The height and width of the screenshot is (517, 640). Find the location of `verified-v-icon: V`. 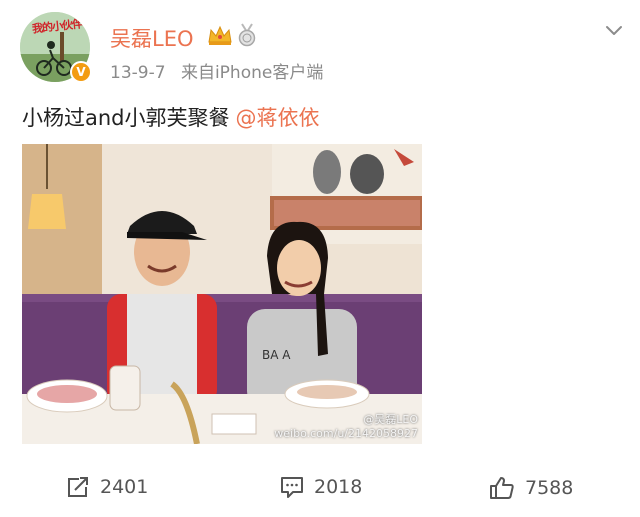

verified-v-icon: V is located at coordinates (81, 72).